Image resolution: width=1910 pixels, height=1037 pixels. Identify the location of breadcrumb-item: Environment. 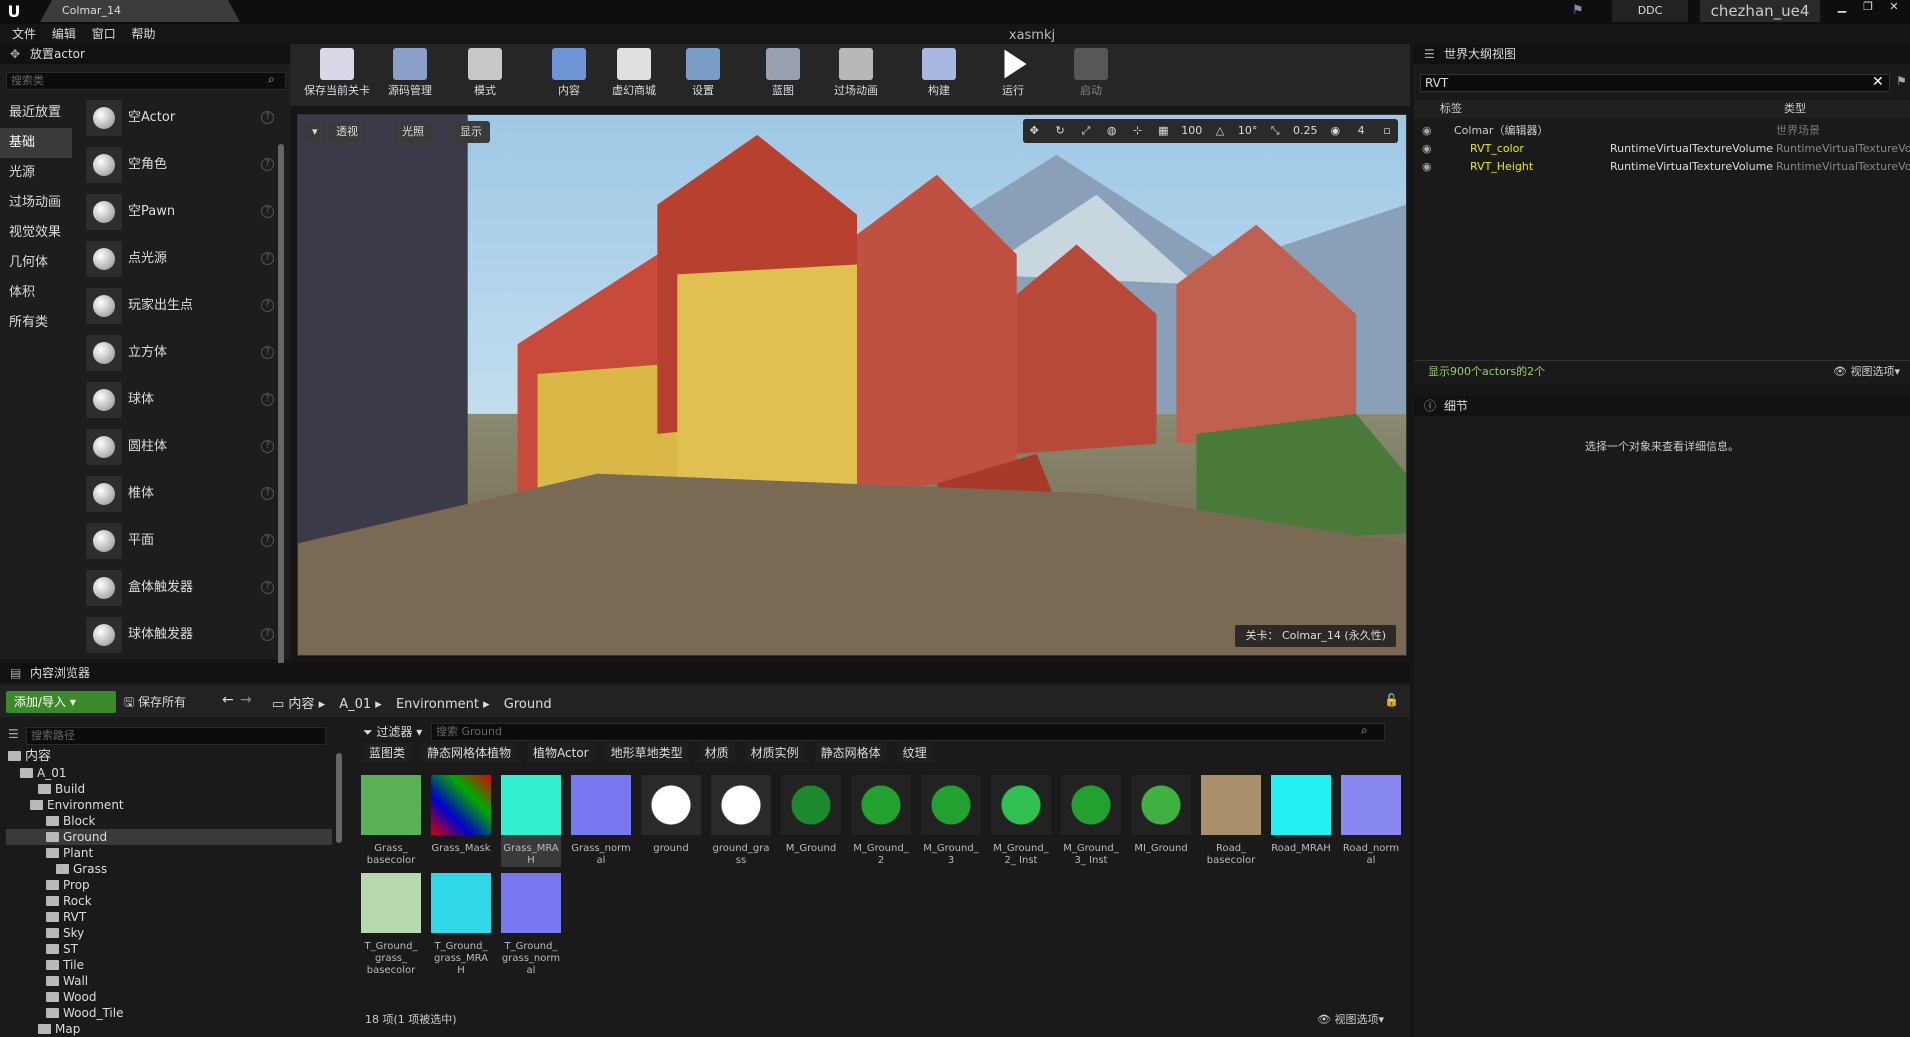
(437, 704).